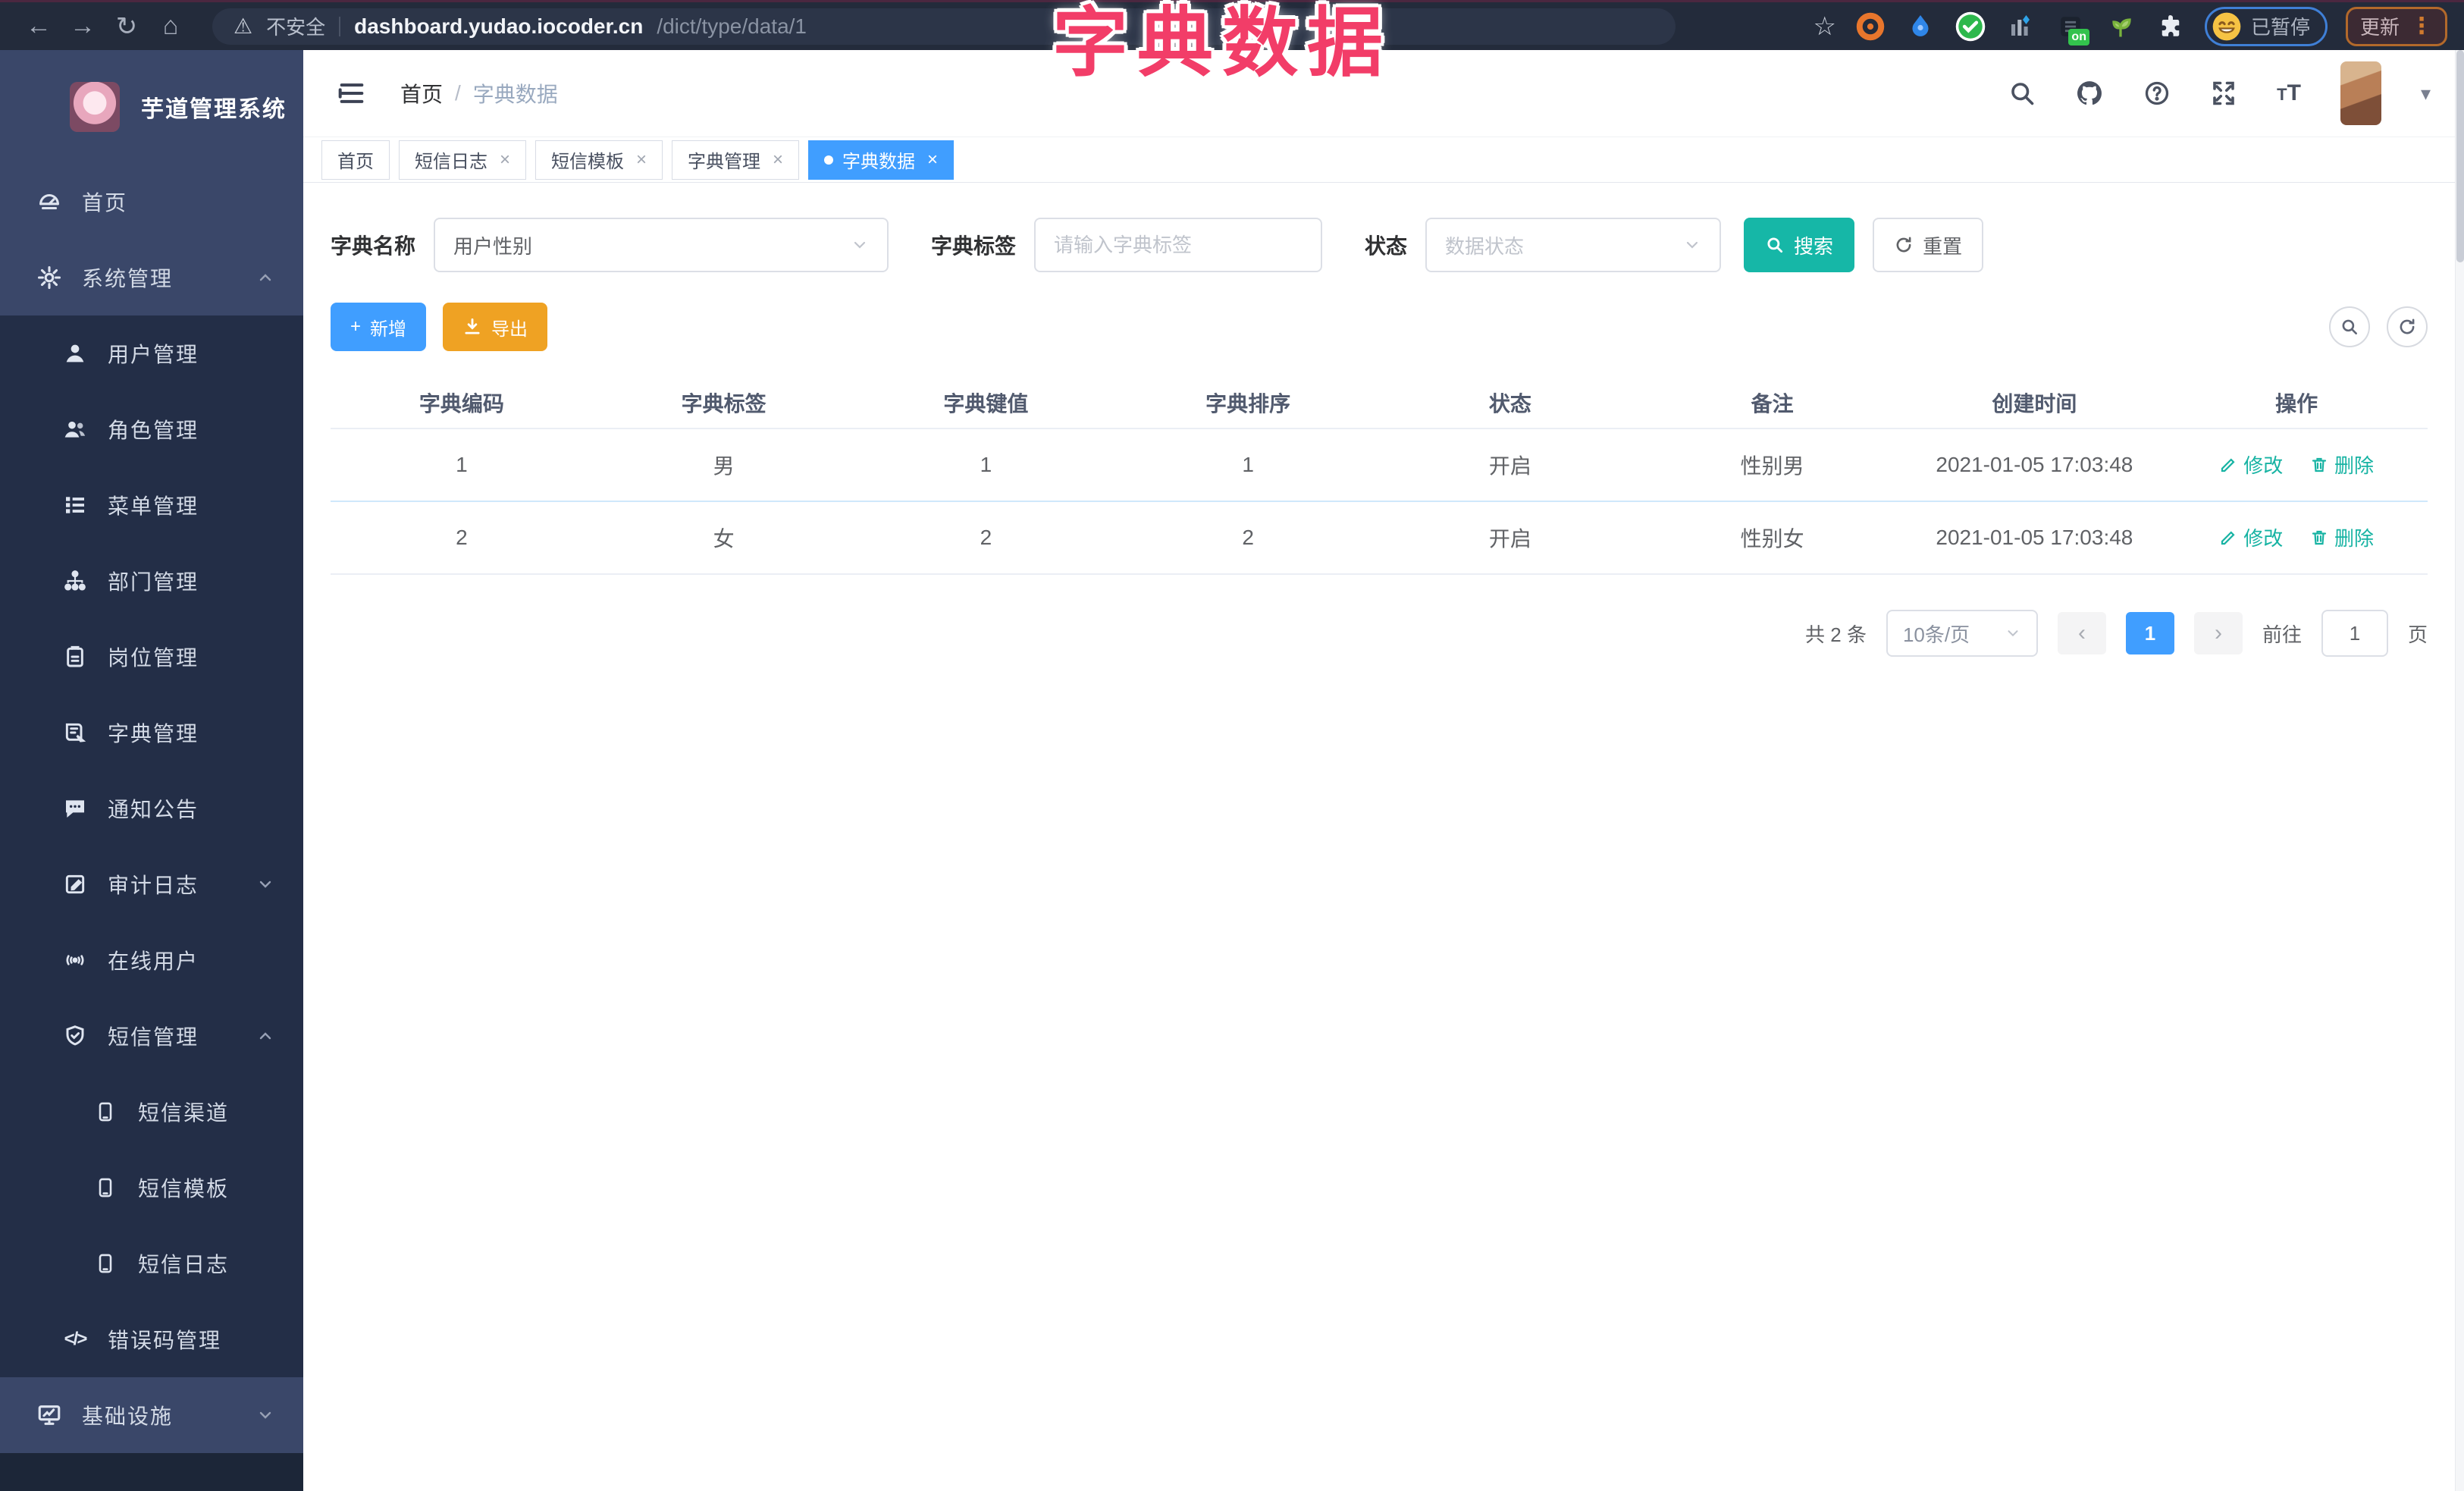  I want to click on dict-name-select: 用户性别, so click(662, 245).